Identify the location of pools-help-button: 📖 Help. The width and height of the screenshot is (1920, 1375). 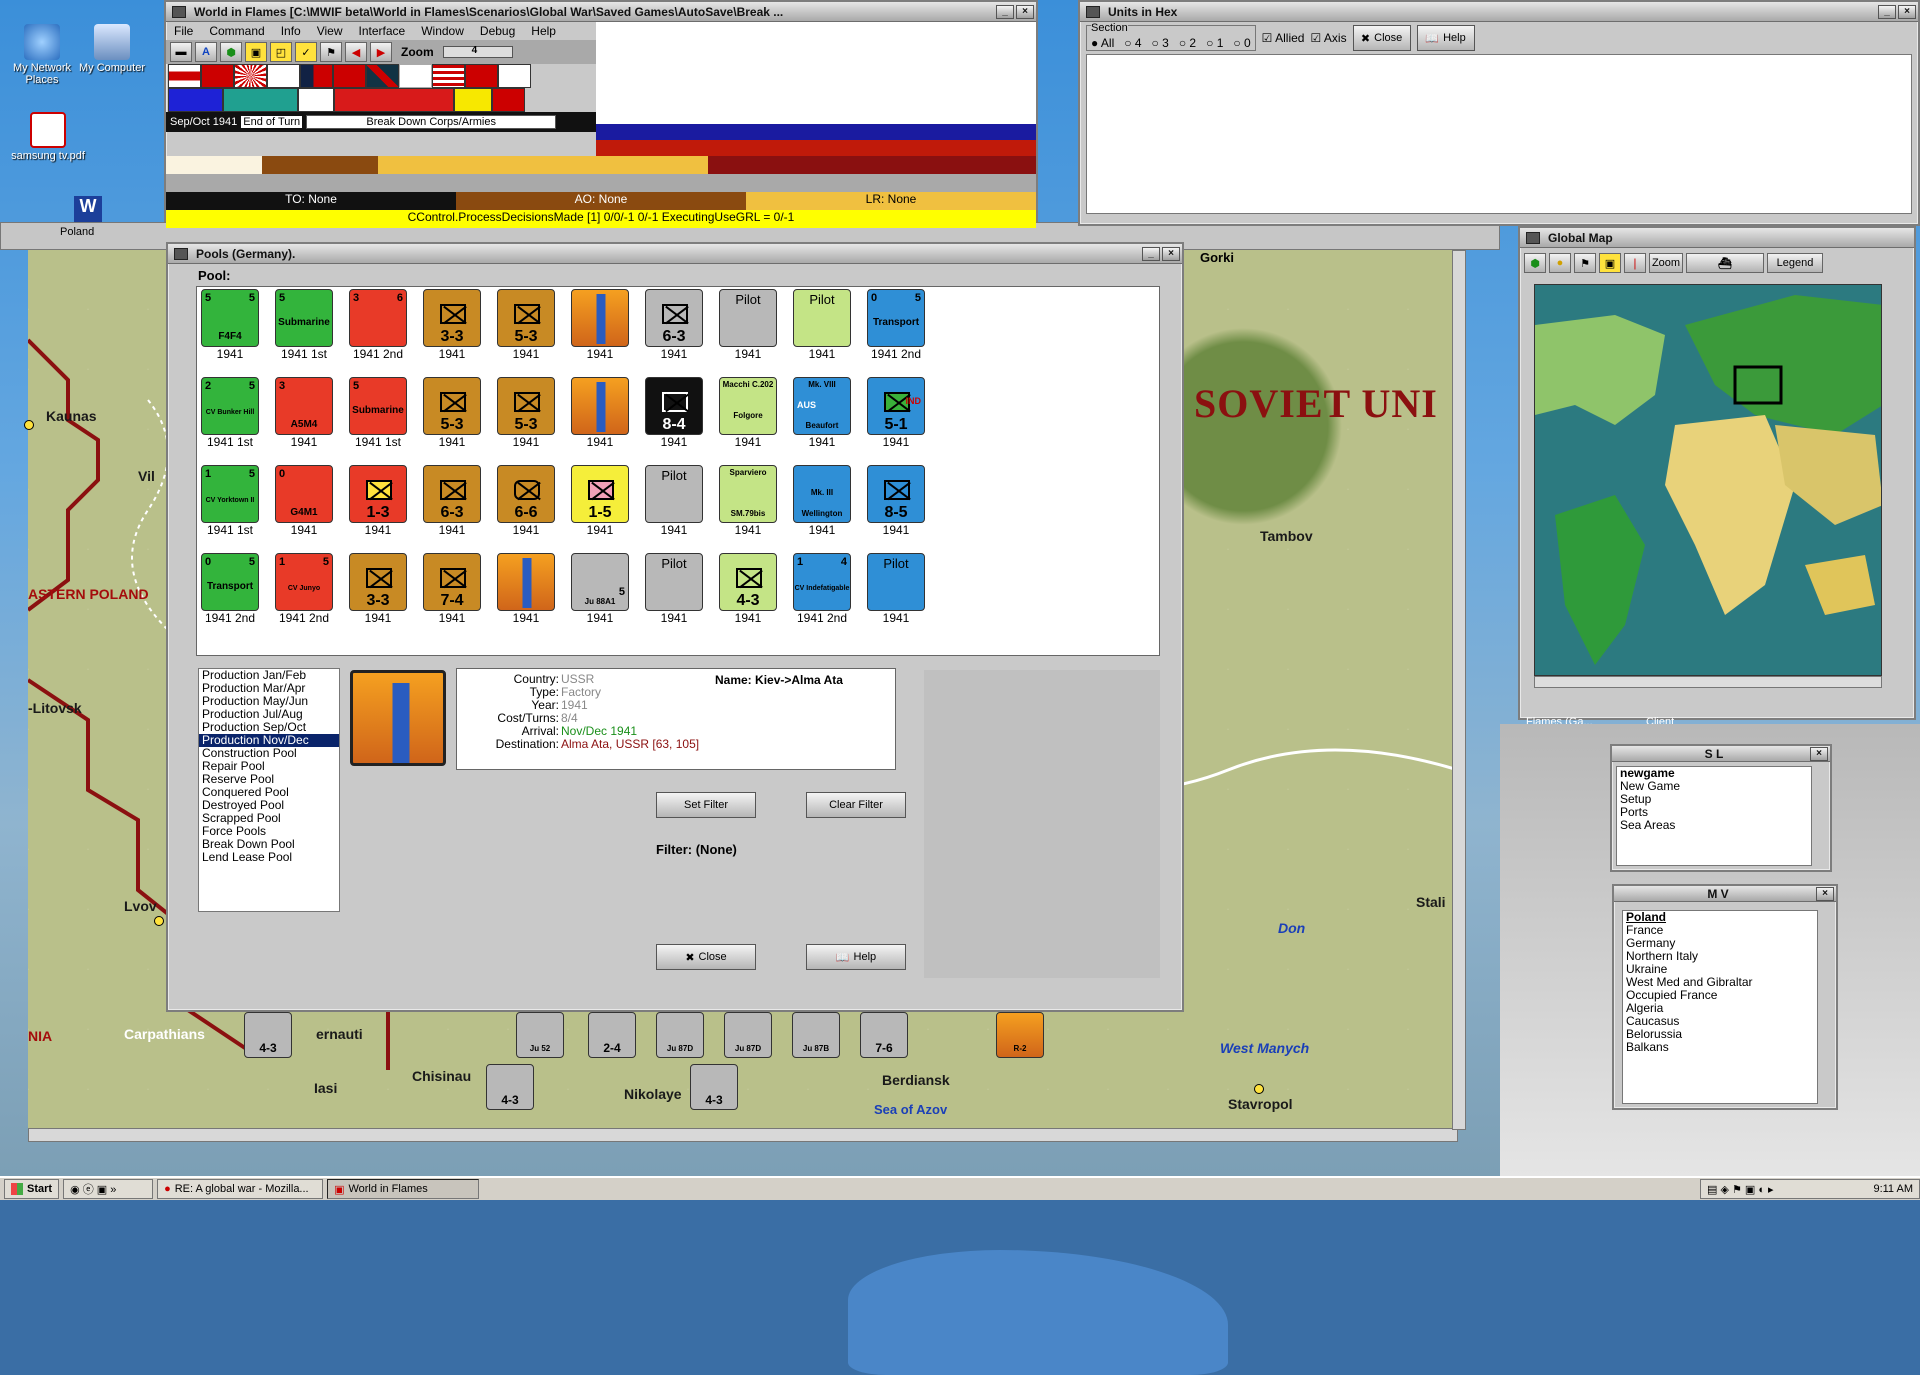
(856, 957).